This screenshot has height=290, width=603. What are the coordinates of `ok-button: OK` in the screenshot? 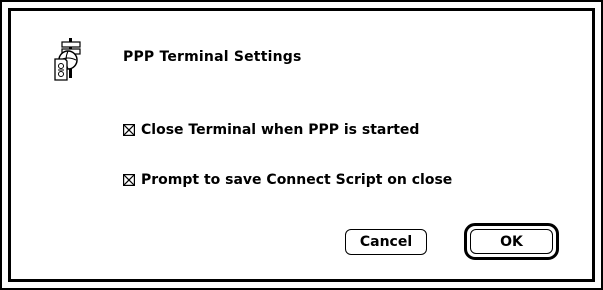 It's located at (511, 241).